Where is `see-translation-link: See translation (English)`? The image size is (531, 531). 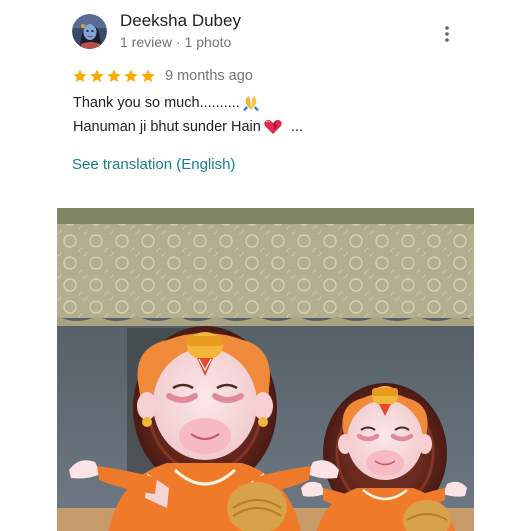
see-translation-link: See translation (English) is located at coordinates (153, 164).